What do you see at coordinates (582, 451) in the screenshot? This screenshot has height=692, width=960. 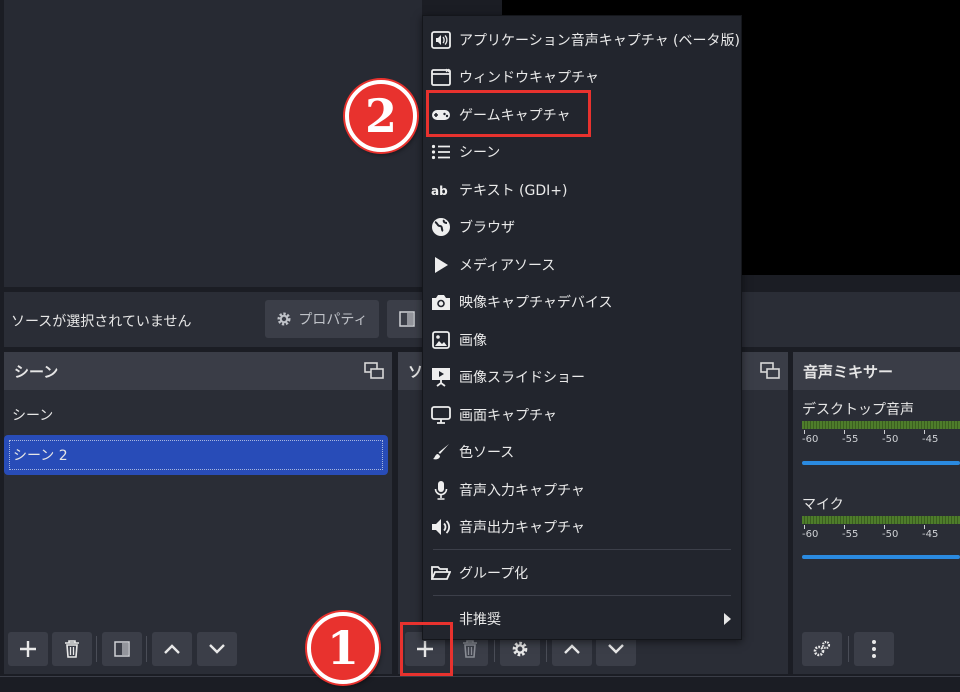 I see `menu-item-color-source: 色ソース` at bounding box center [582, 451].